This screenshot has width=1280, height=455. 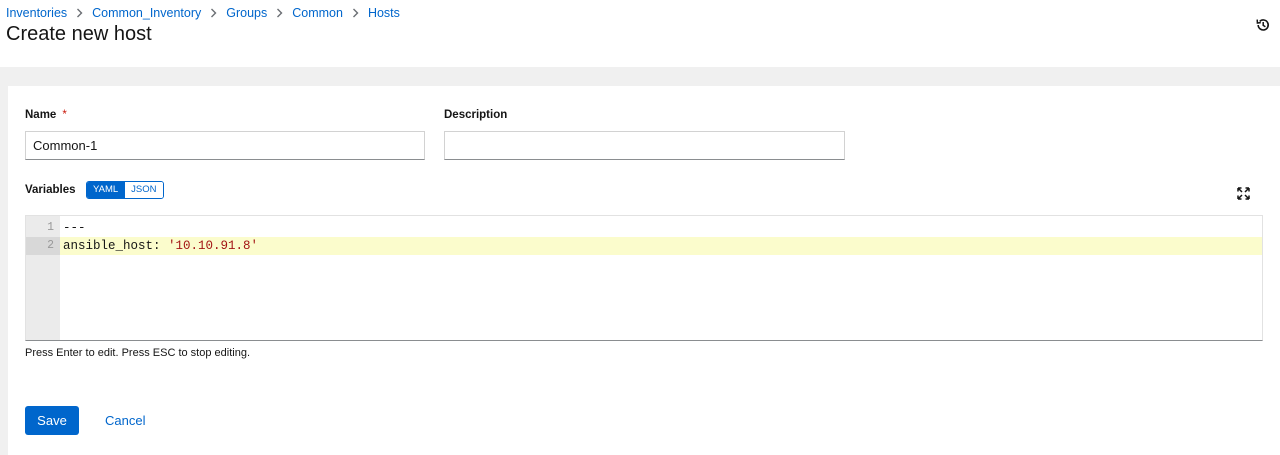 I want to click on name-label: Name *, so click(x=46, y=115).